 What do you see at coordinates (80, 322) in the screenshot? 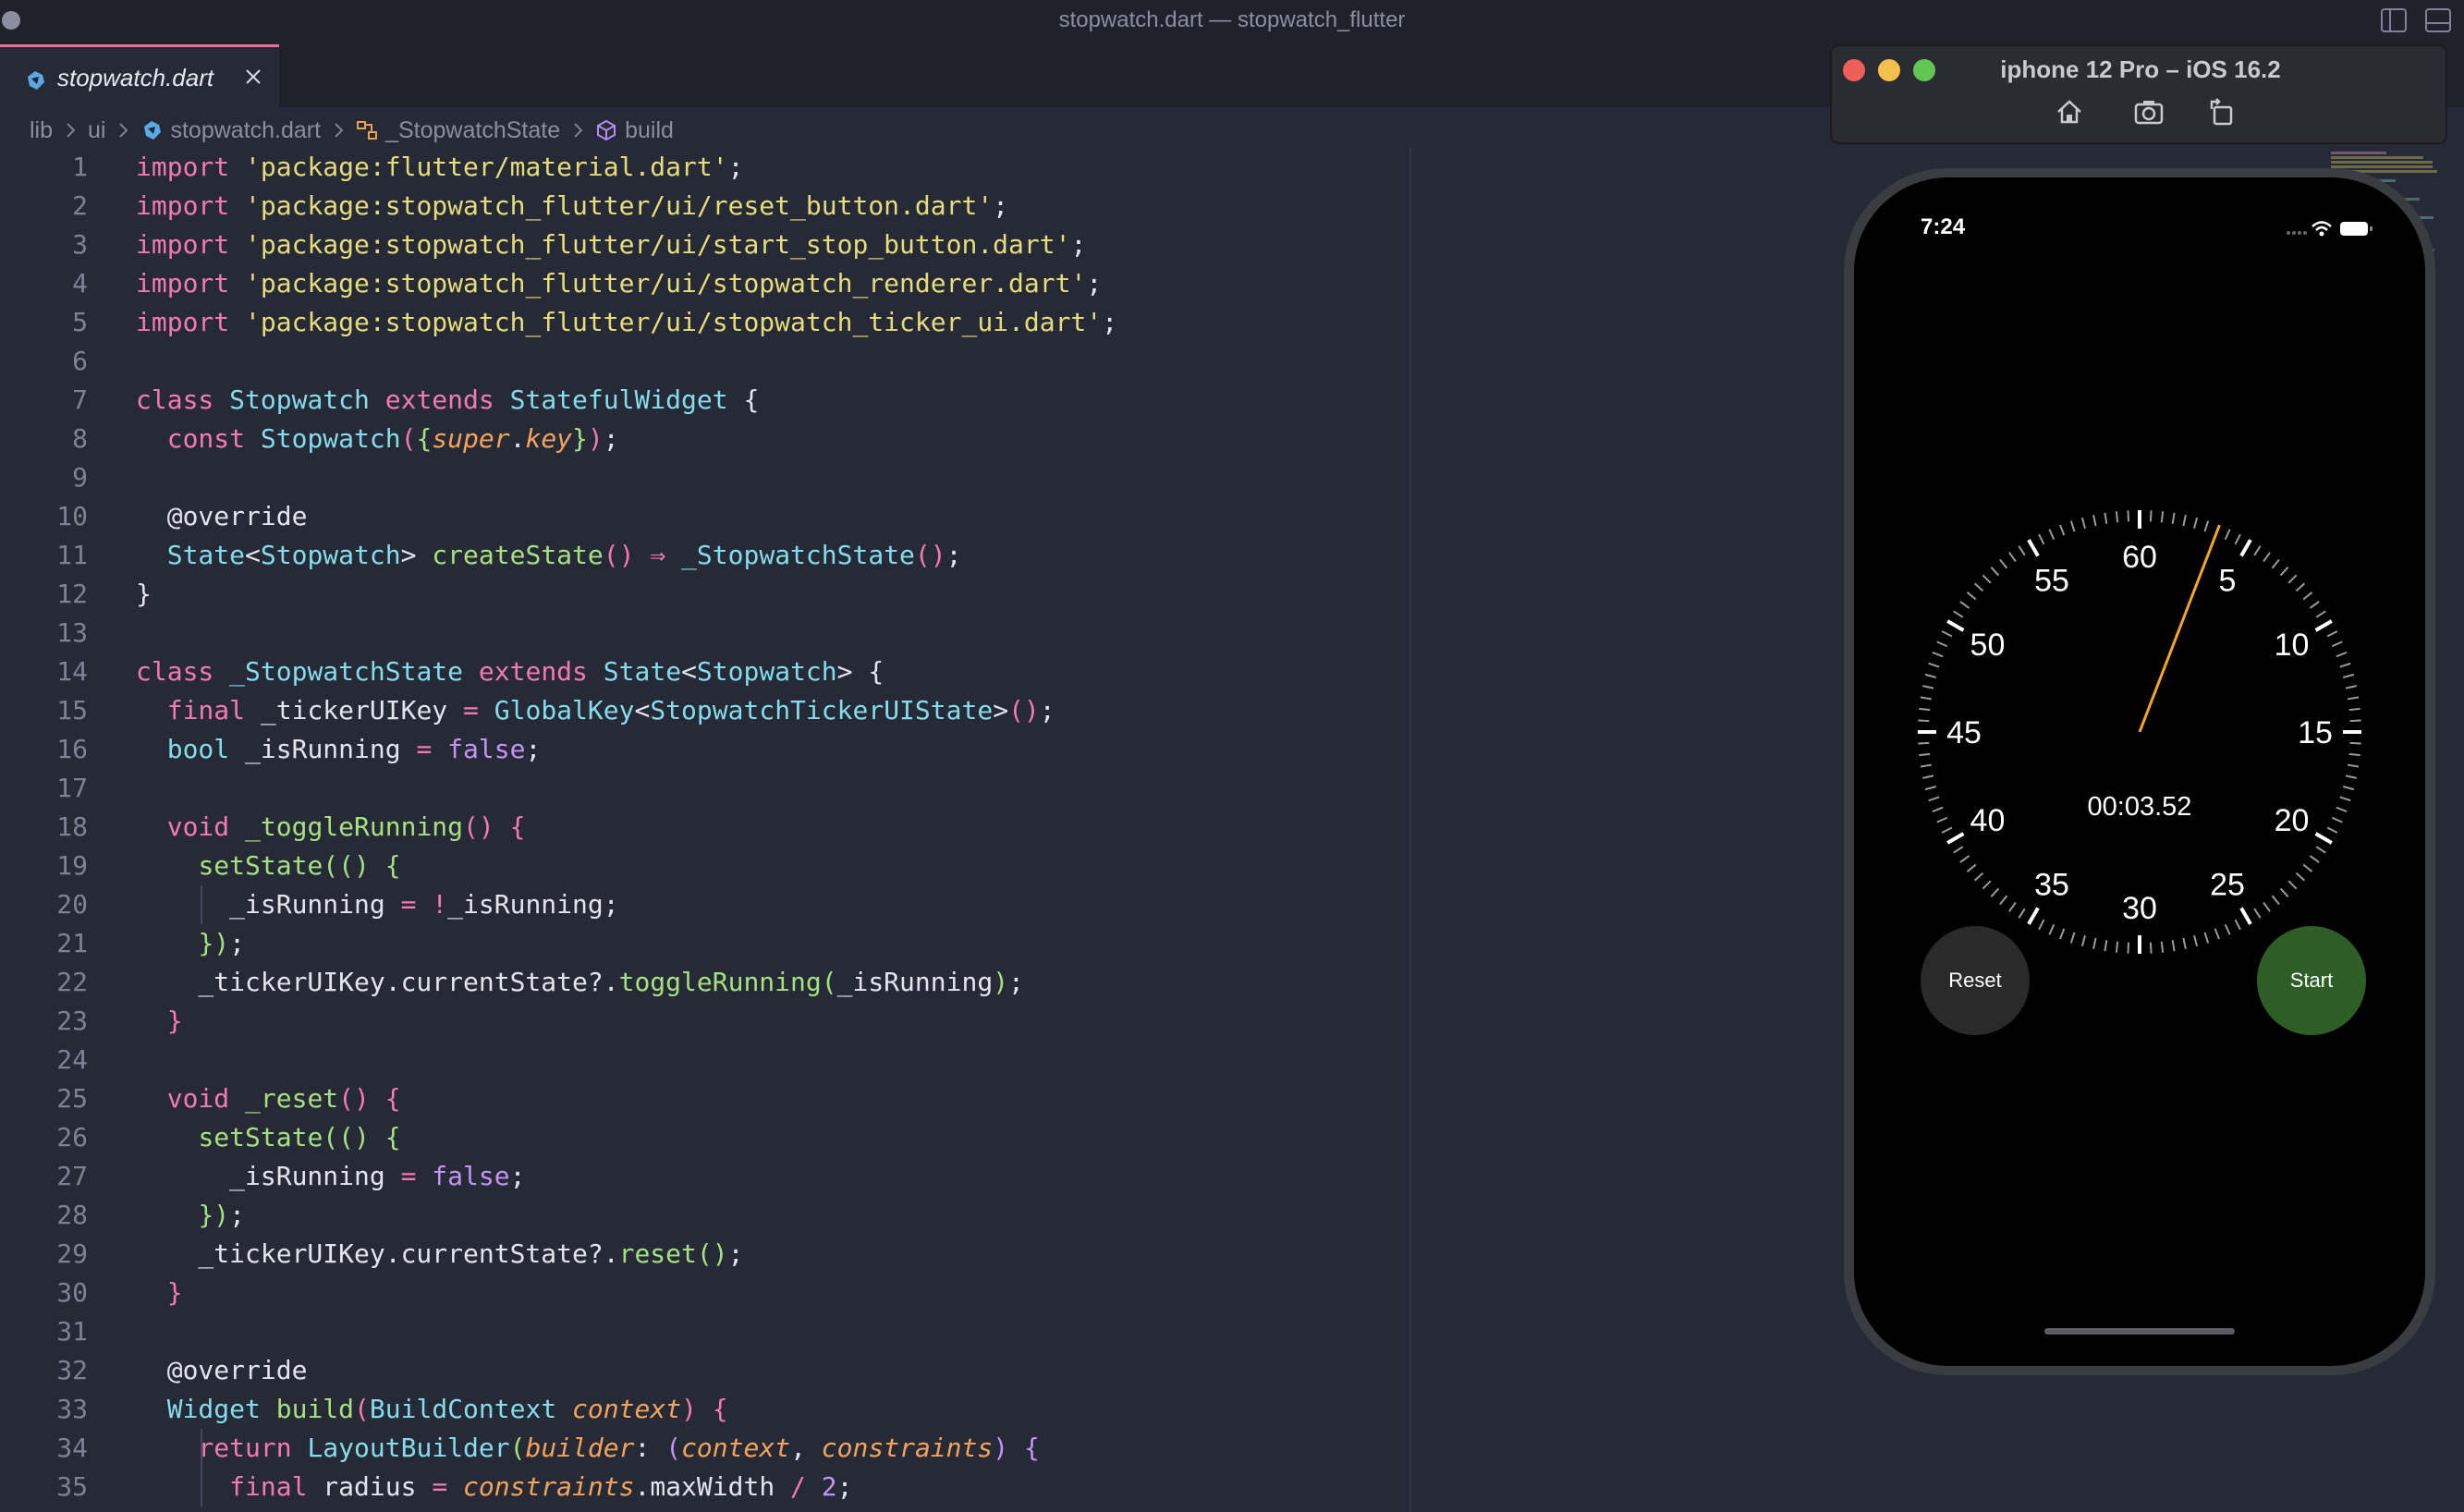
I see `line-number: 5` at bounding box center [80, 322].